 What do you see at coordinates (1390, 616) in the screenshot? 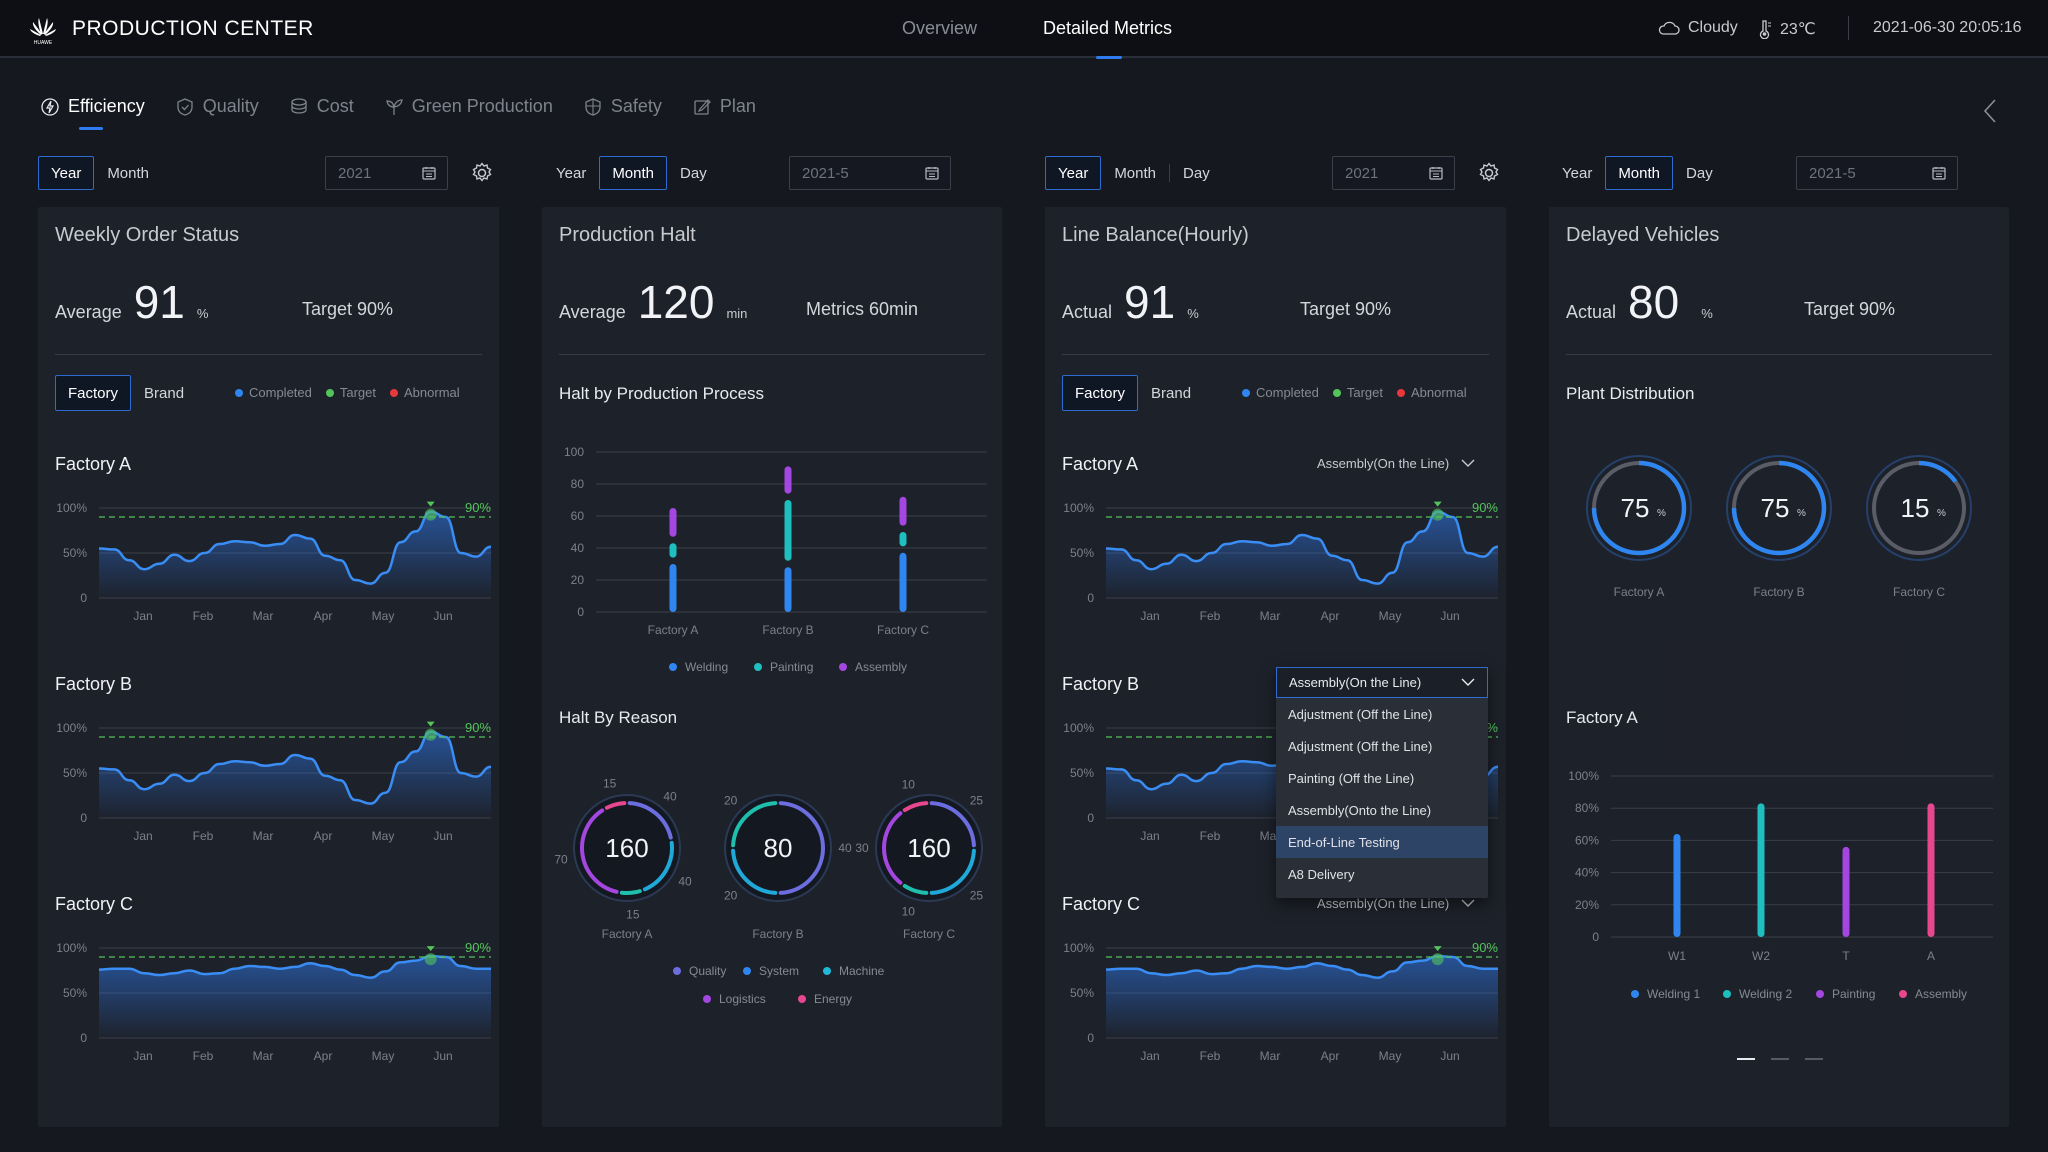
I see `x-tick-label: May` at bounding box center [1390, 616].